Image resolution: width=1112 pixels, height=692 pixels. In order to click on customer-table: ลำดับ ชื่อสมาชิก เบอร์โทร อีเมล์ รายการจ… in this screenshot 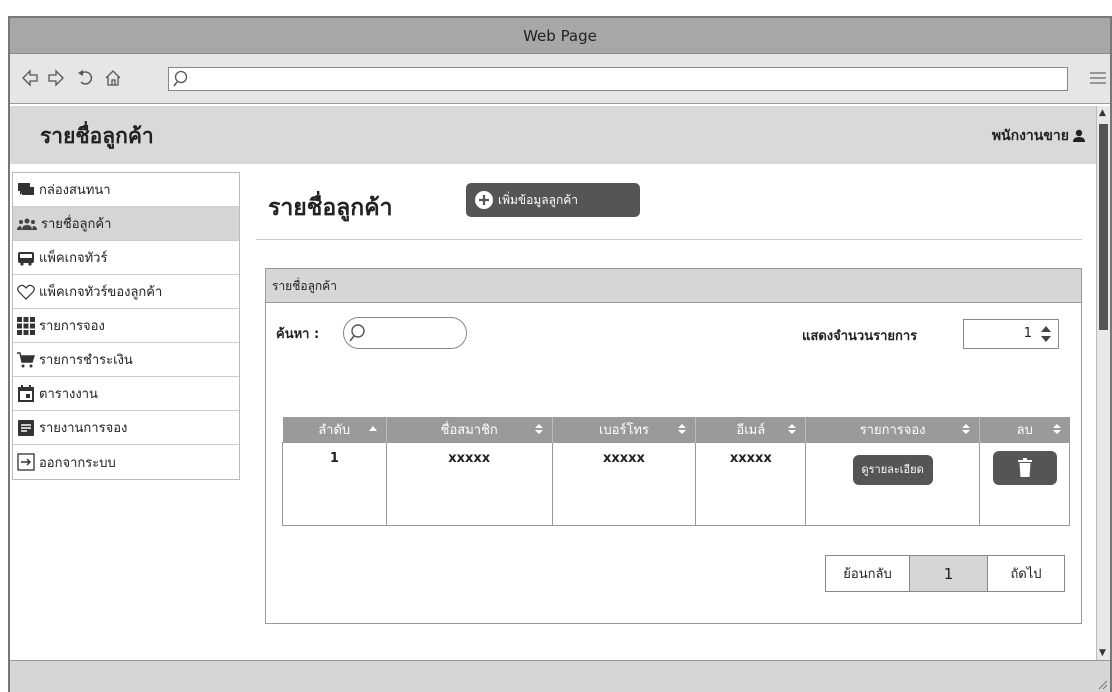, I will do `click(676, 471)`.